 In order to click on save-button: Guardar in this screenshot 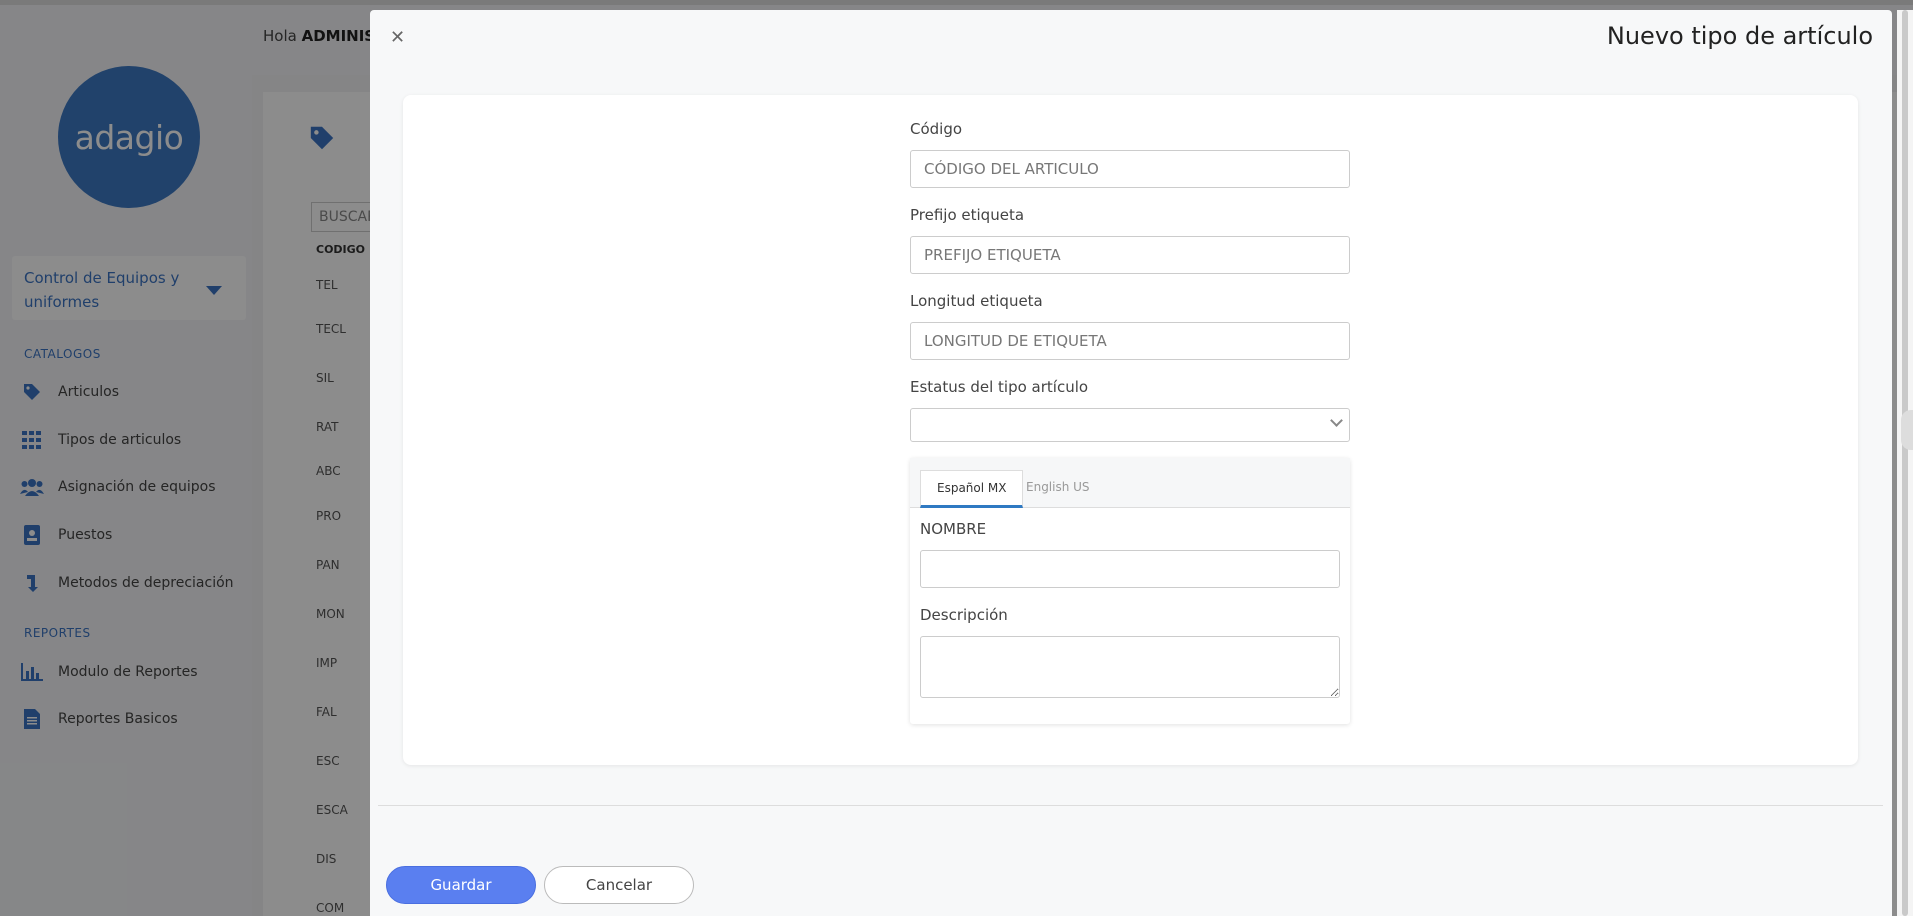, I will do `click(461, 885)`.